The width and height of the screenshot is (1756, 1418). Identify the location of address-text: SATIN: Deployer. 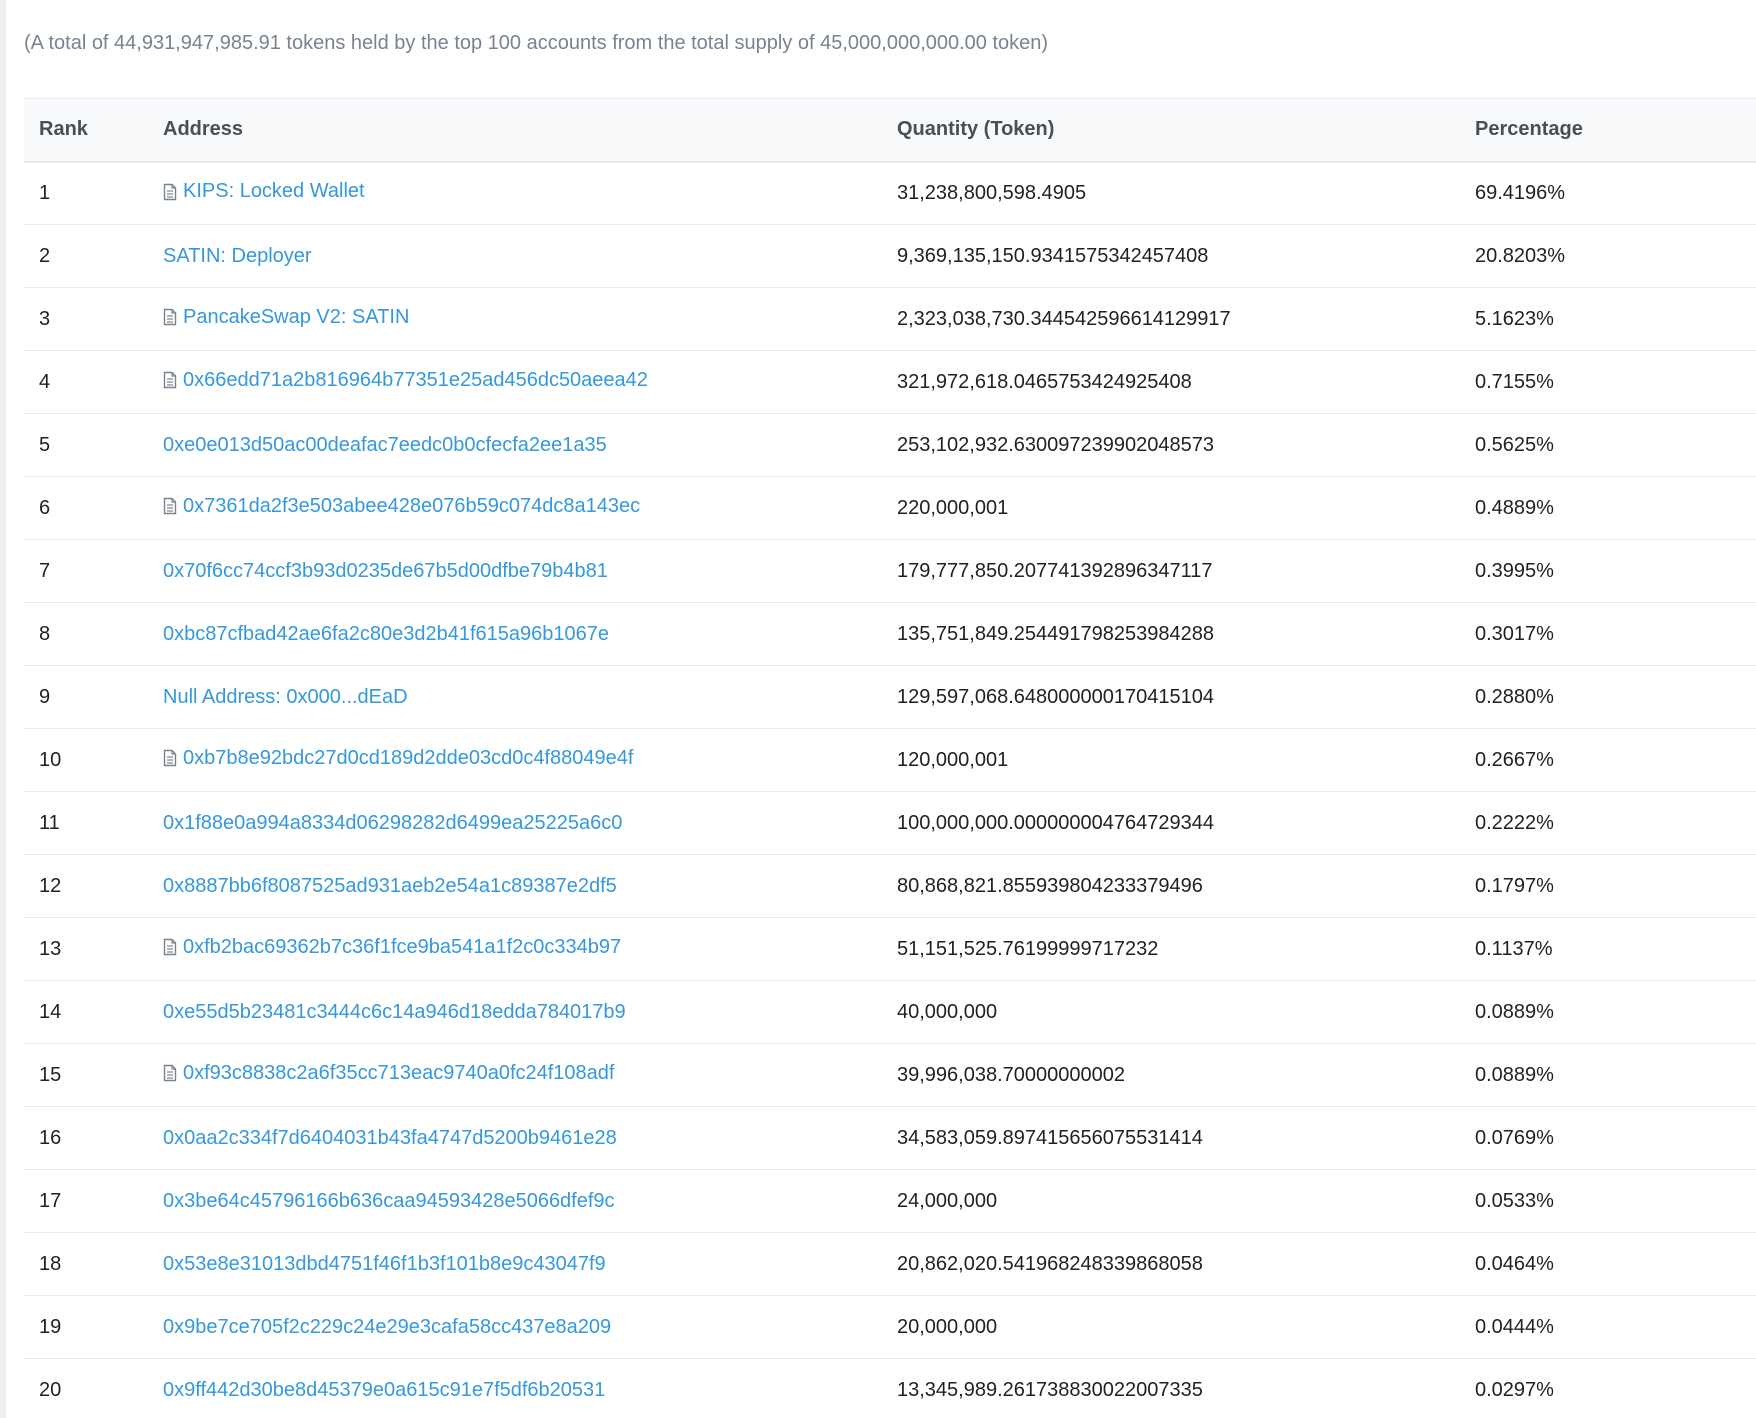
(237, 255).